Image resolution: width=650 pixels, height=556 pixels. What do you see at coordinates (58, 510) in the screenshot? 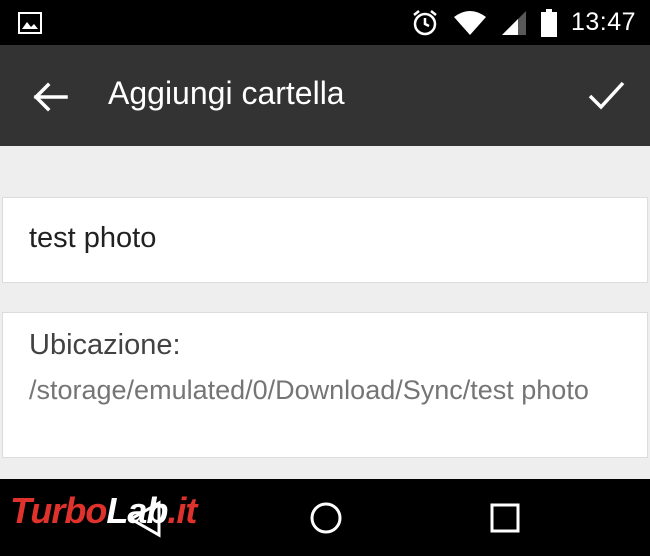
I see `watermark-part1: Turbo` at bounding box center [58, 510].